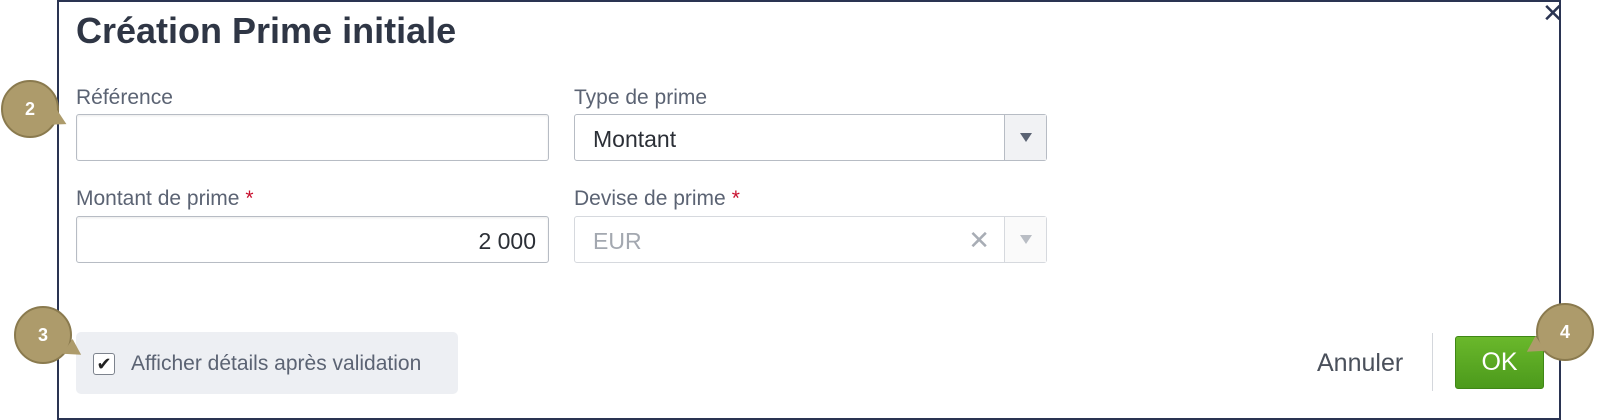  I want to click on clear-icon: ✕, so click(979, 241).